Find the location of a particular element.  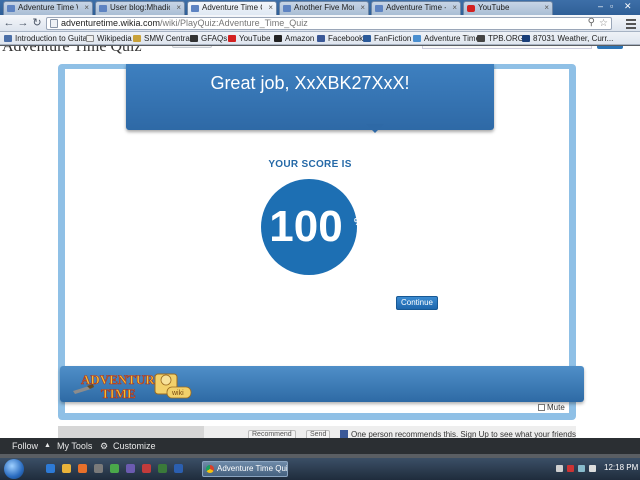

result-message: Great job, XxXBK27XxX! is located at coordinates (310, 83).